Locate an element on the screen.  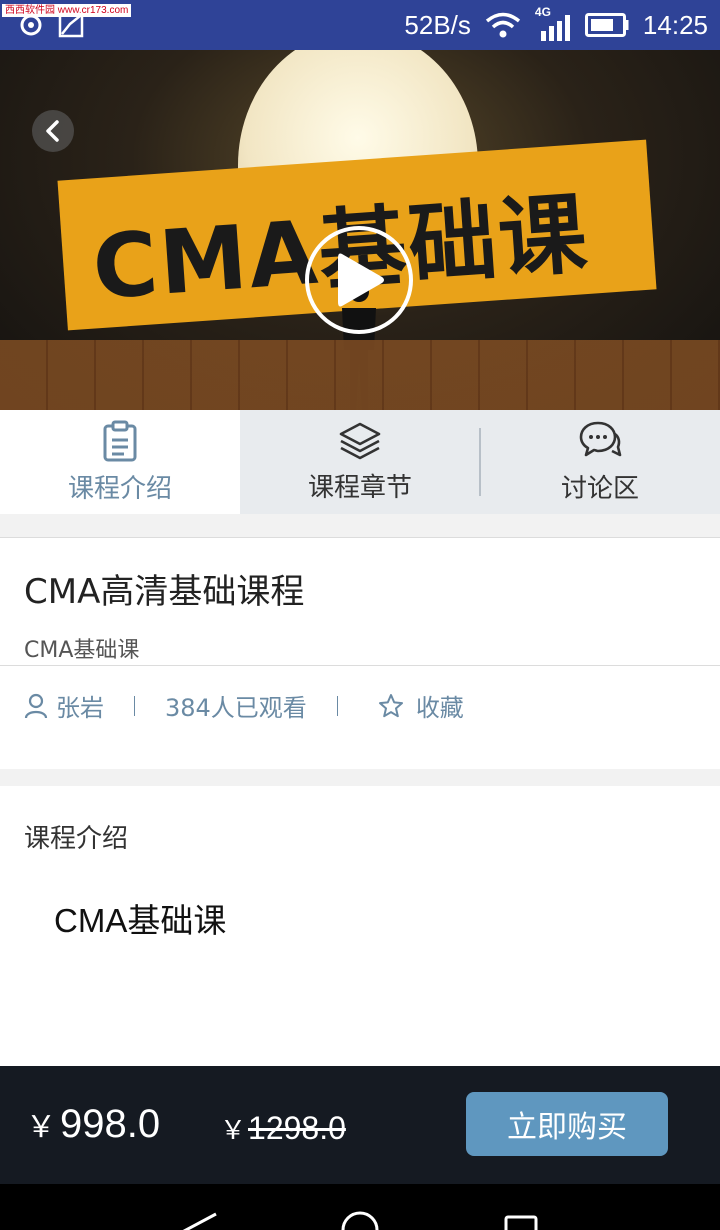
course-tabs: 课程介绍 课程章节 讨论区 is located at coordinates (360, 462).